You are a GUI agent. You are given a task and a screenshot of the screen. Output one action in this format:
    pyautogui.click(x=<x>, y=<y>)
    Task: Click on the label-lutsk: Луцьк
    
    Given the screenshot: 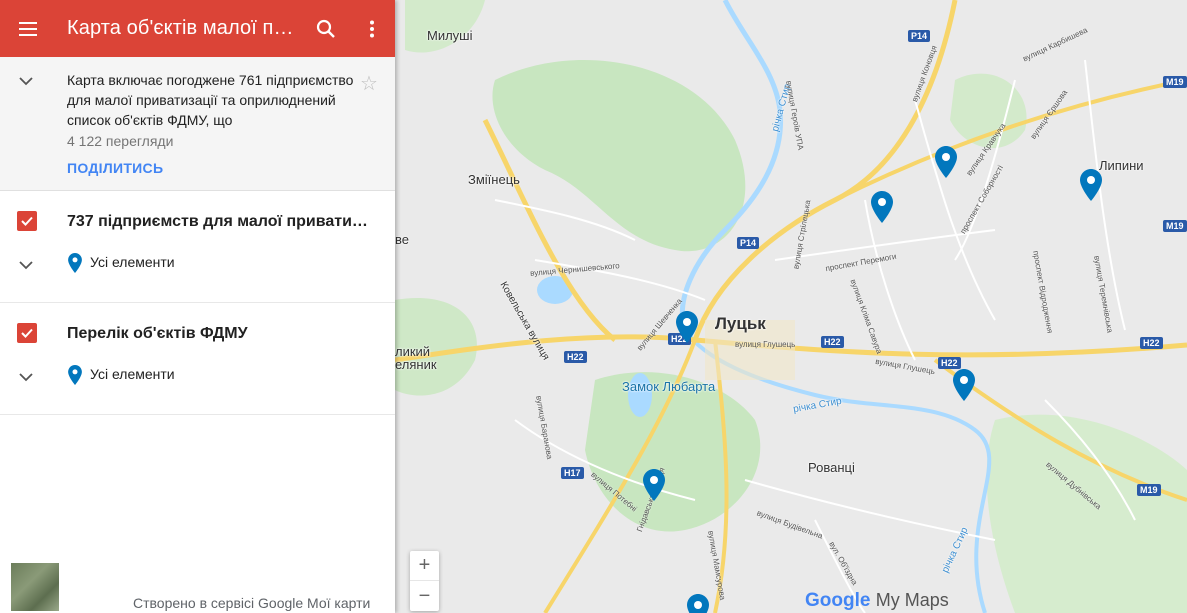 What is the action you would take?
    pyautogui.click(x=740, y=323)
    